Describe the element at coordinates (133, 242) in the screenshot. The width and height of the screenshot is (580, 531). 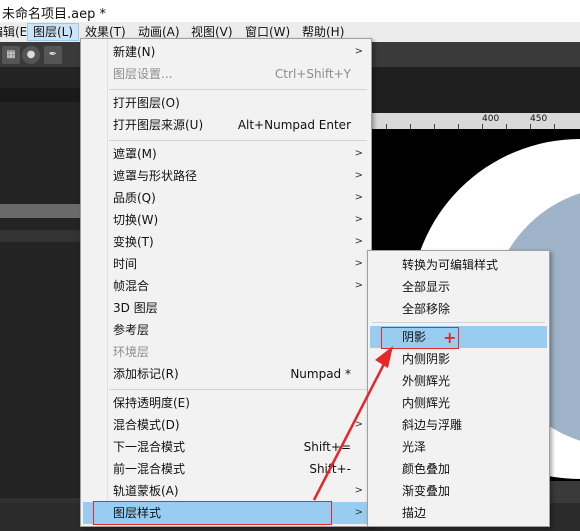
I see `menu-item-label: 变换(T)` at that location.